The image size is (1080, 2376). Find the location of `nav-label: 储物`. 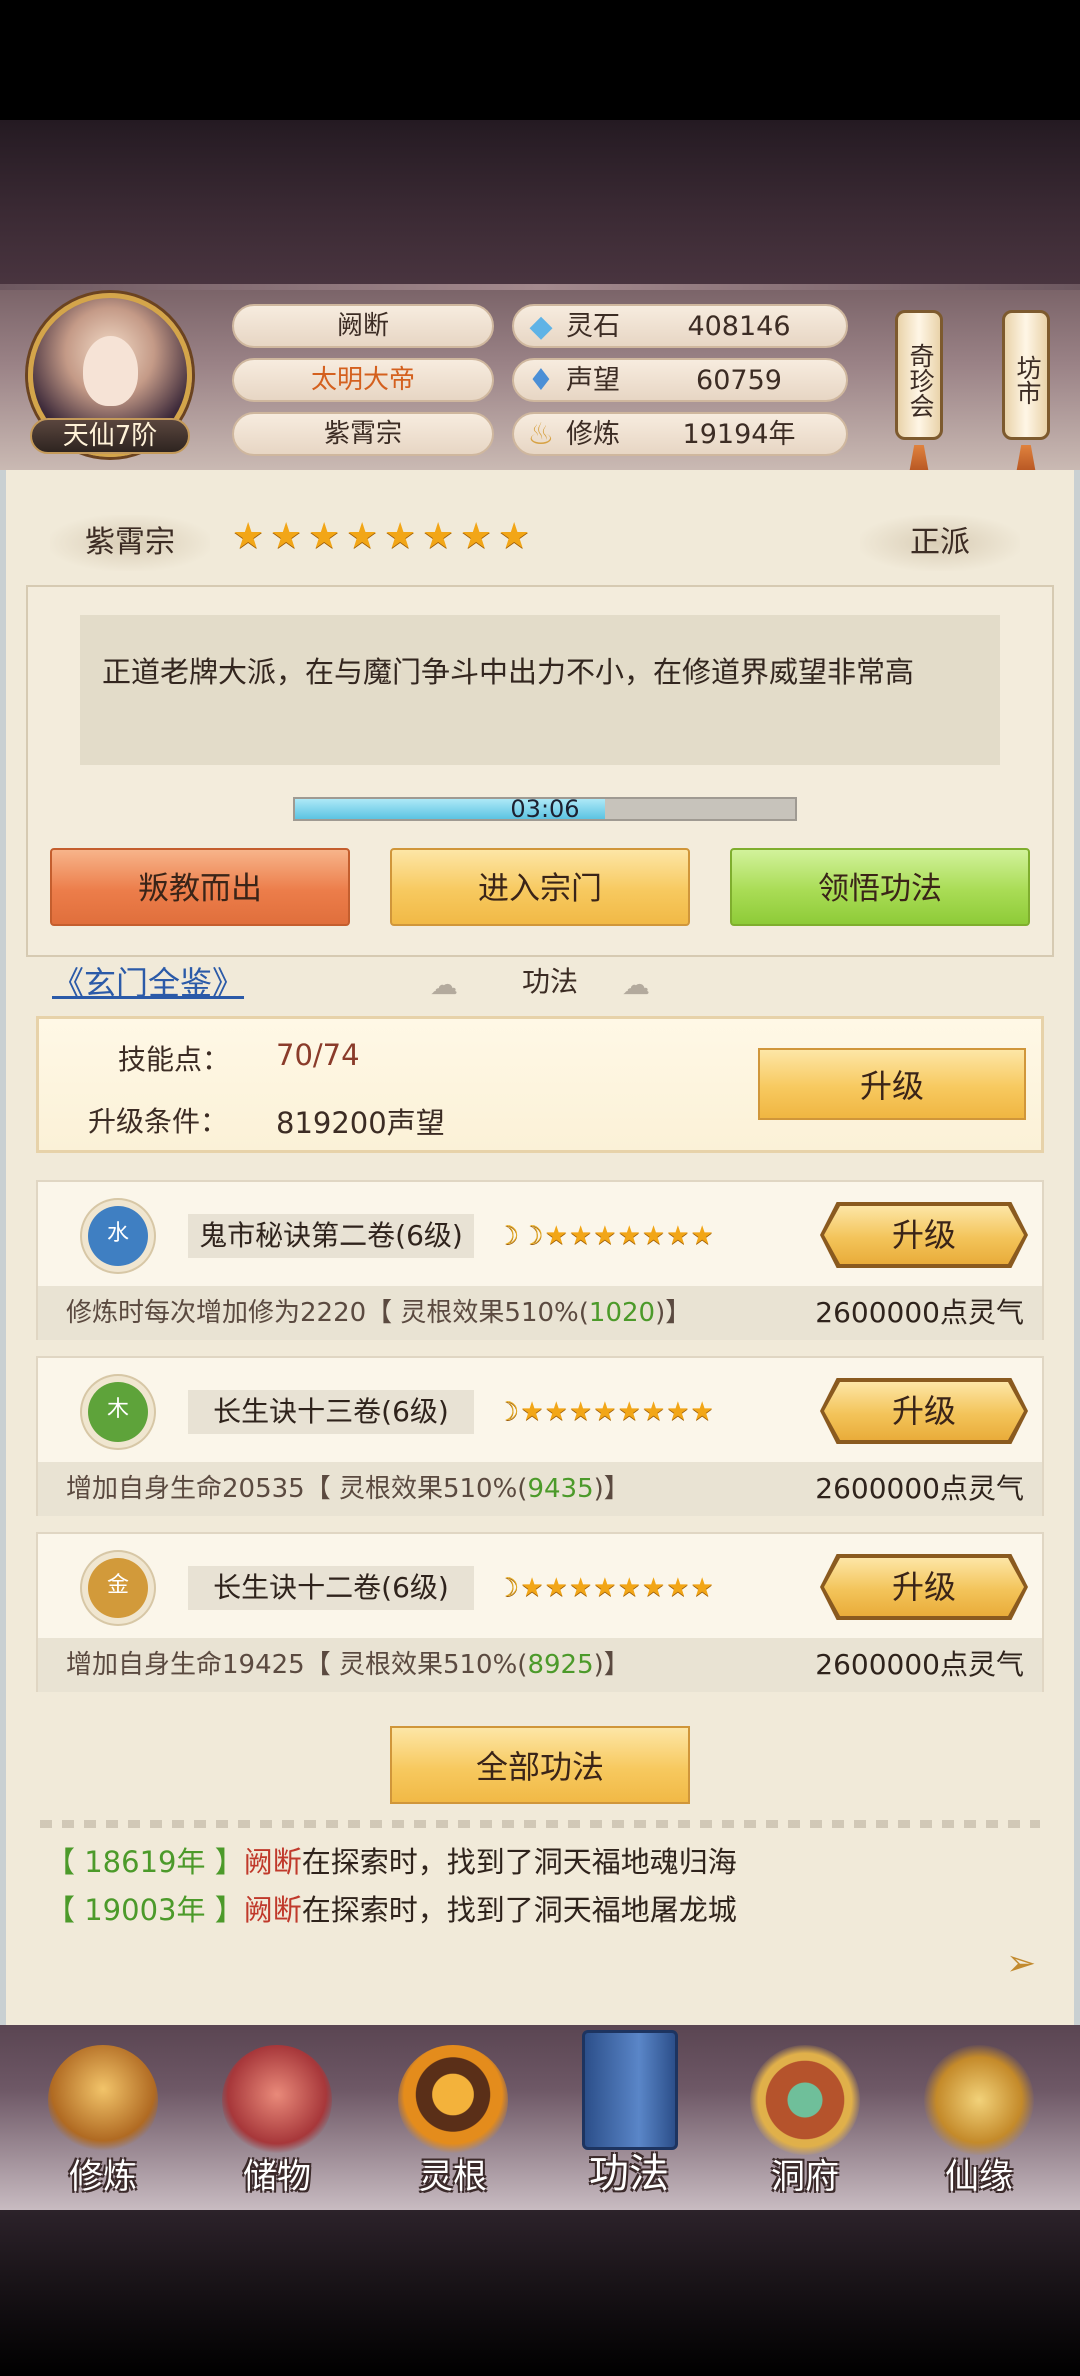

nav-label: 储物 is located at coordinates (277, 2177).